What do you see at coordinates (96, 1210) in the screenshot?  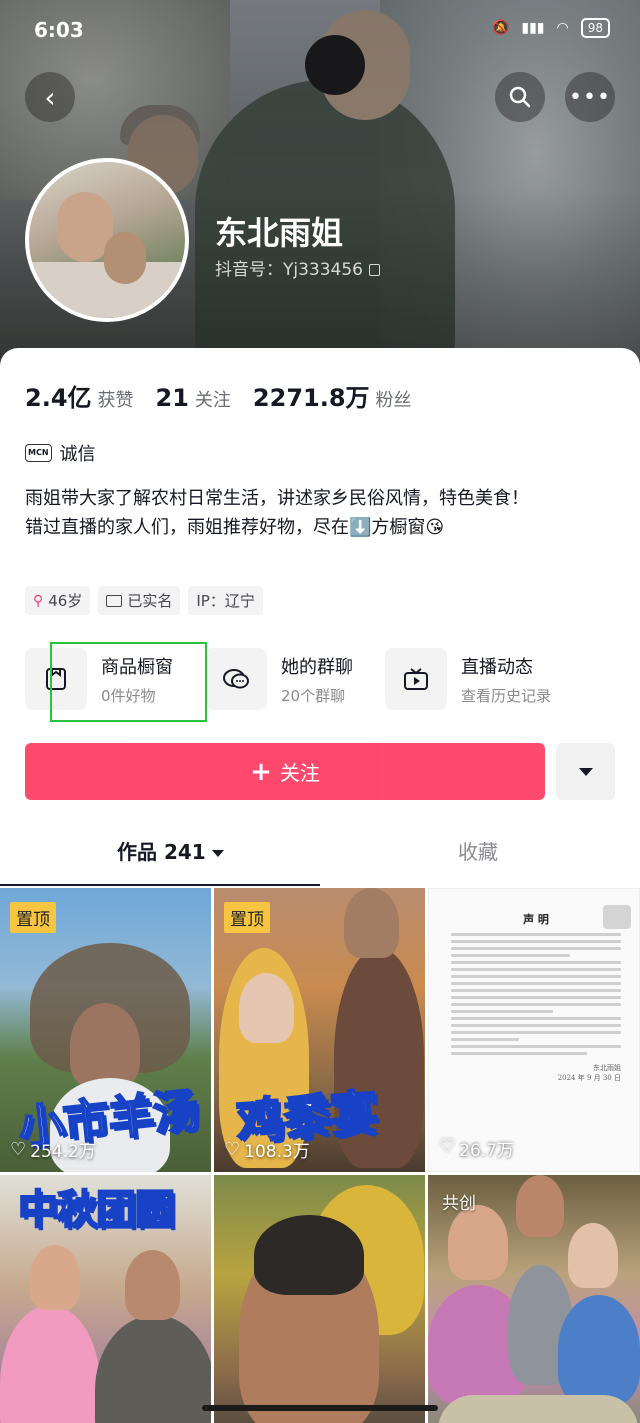 I see `video-cover-title: 中秋团圆` at bounding box center [96, 1210].